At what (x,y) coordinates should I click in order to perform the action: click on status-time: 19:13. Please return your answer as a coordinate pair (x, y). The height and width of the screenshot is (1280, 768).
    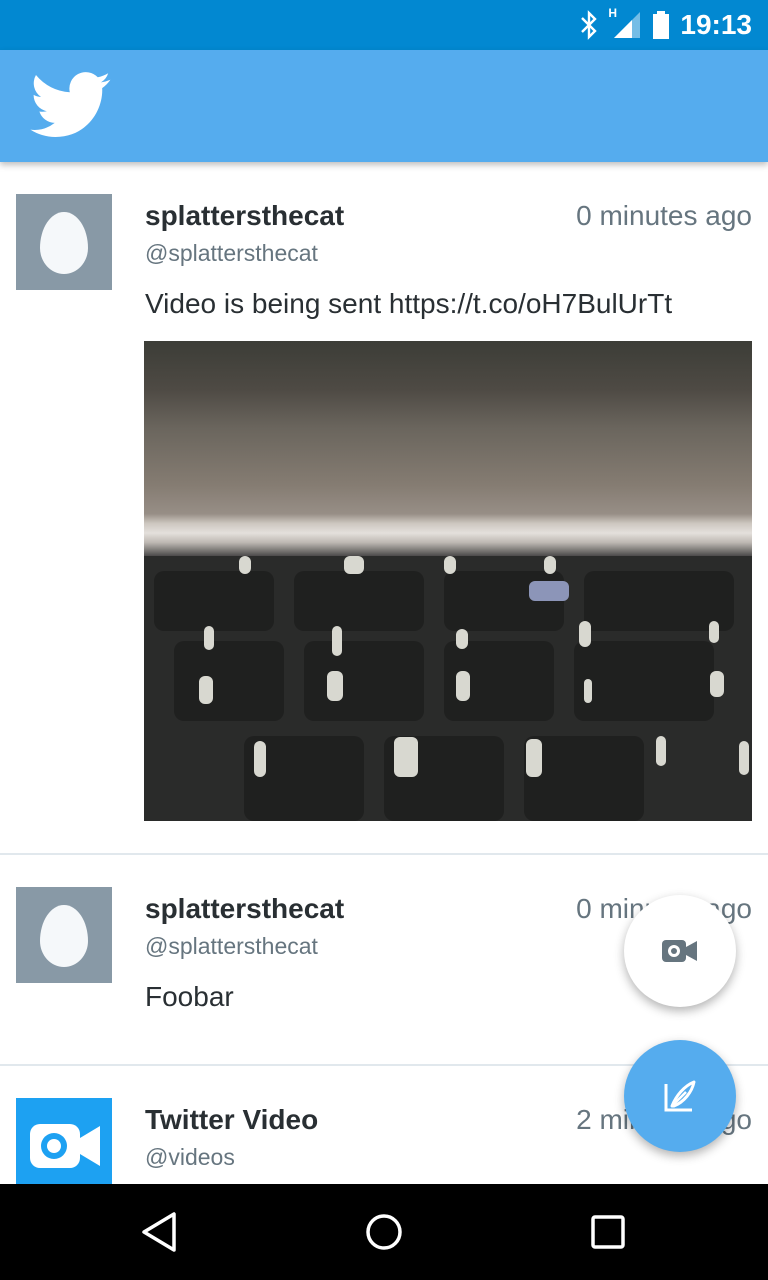
    Looking at the image, I should click on (716, 24).